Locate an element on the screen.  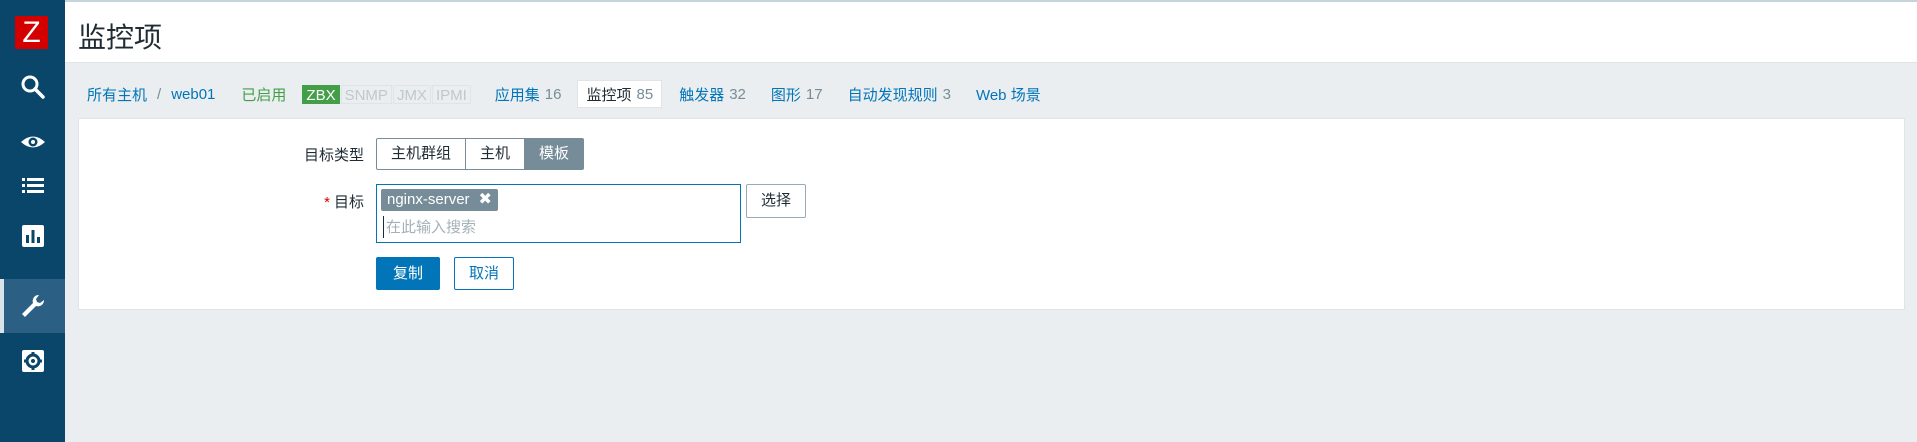
gear-icon is located at coordinates (32, 361).